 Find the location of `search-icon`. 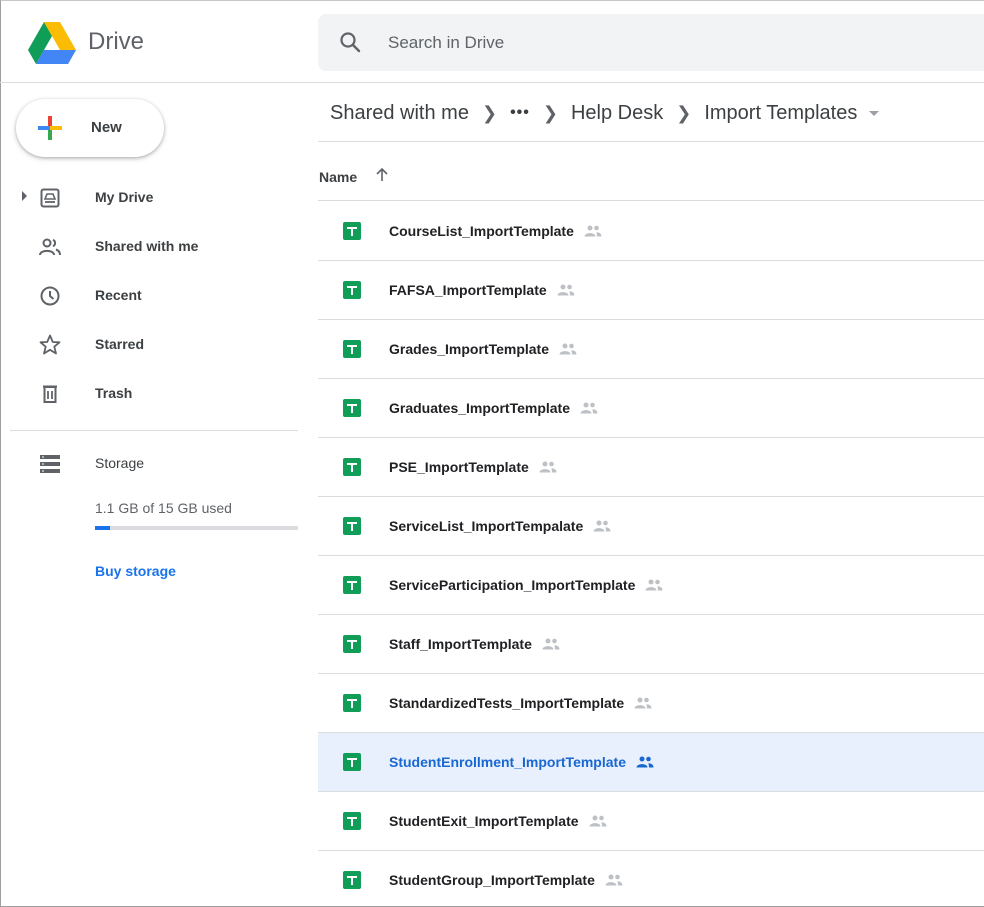

search-icon is located at coordinates (350, 42).